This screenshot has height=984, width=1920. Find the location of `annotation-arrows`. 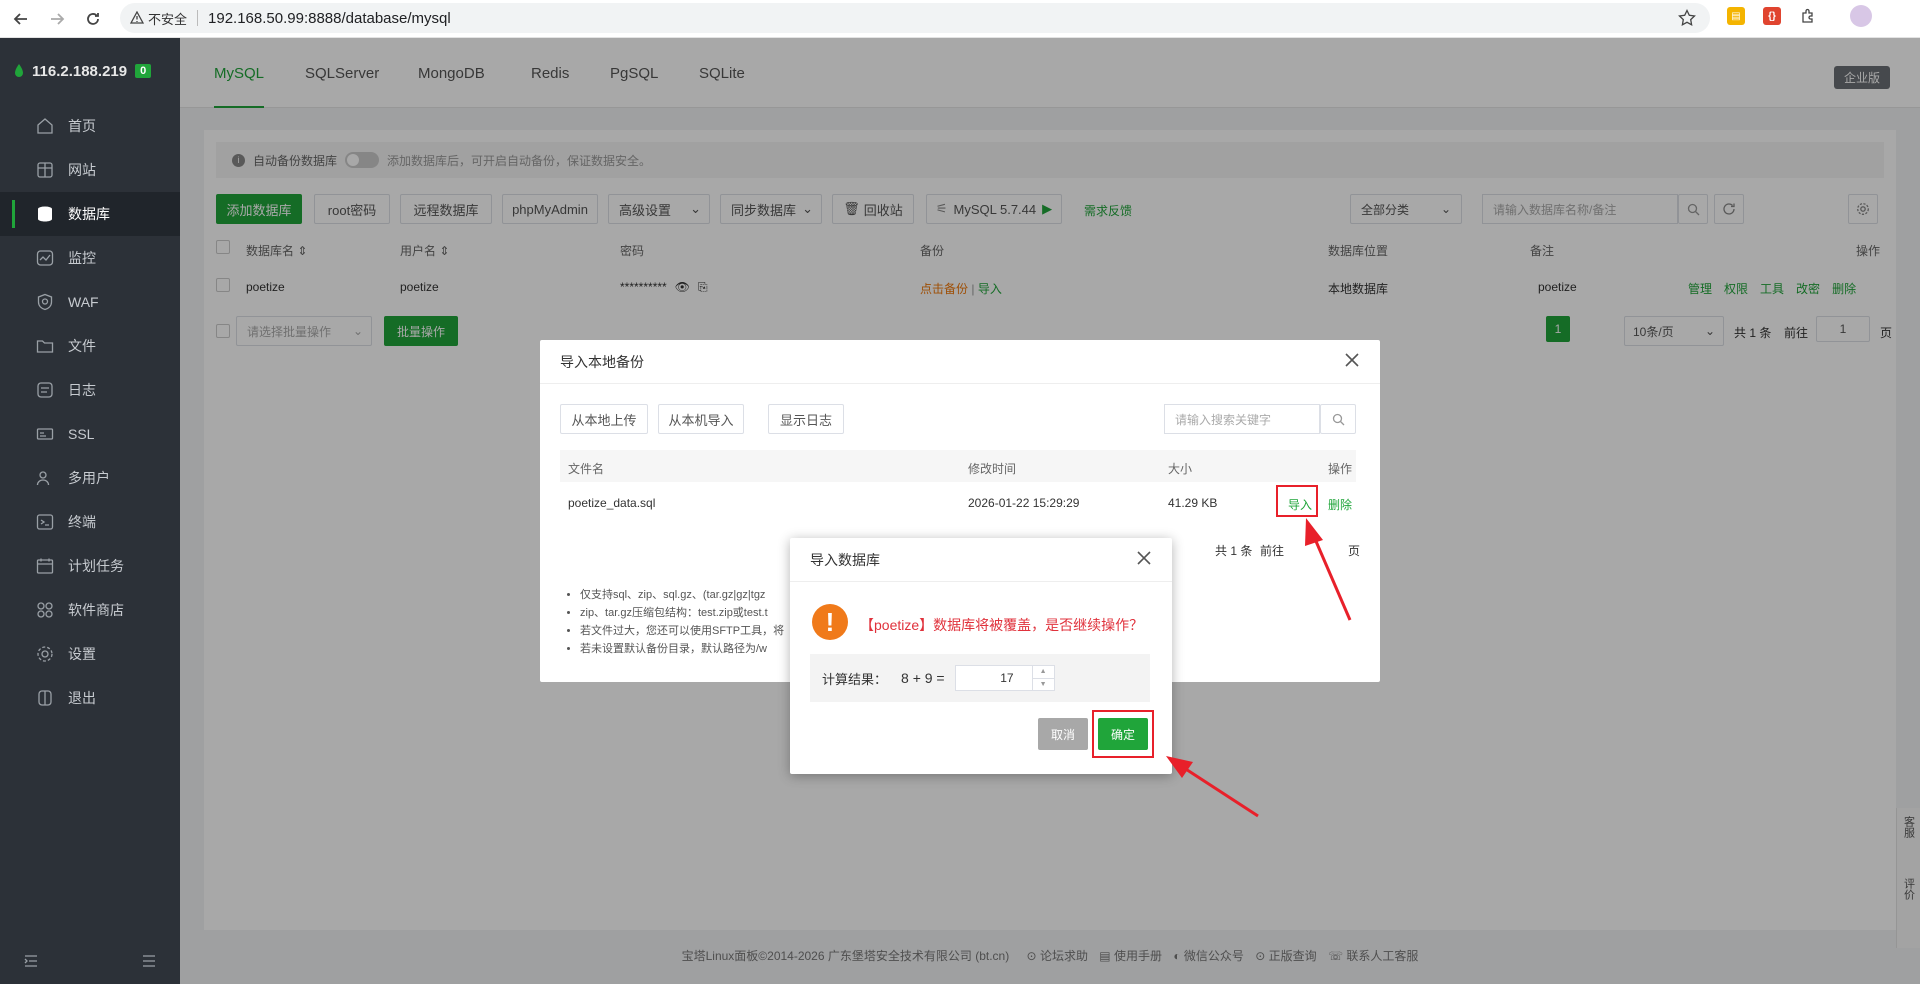

annotation-arrows is located at coordinates (1259, 668).